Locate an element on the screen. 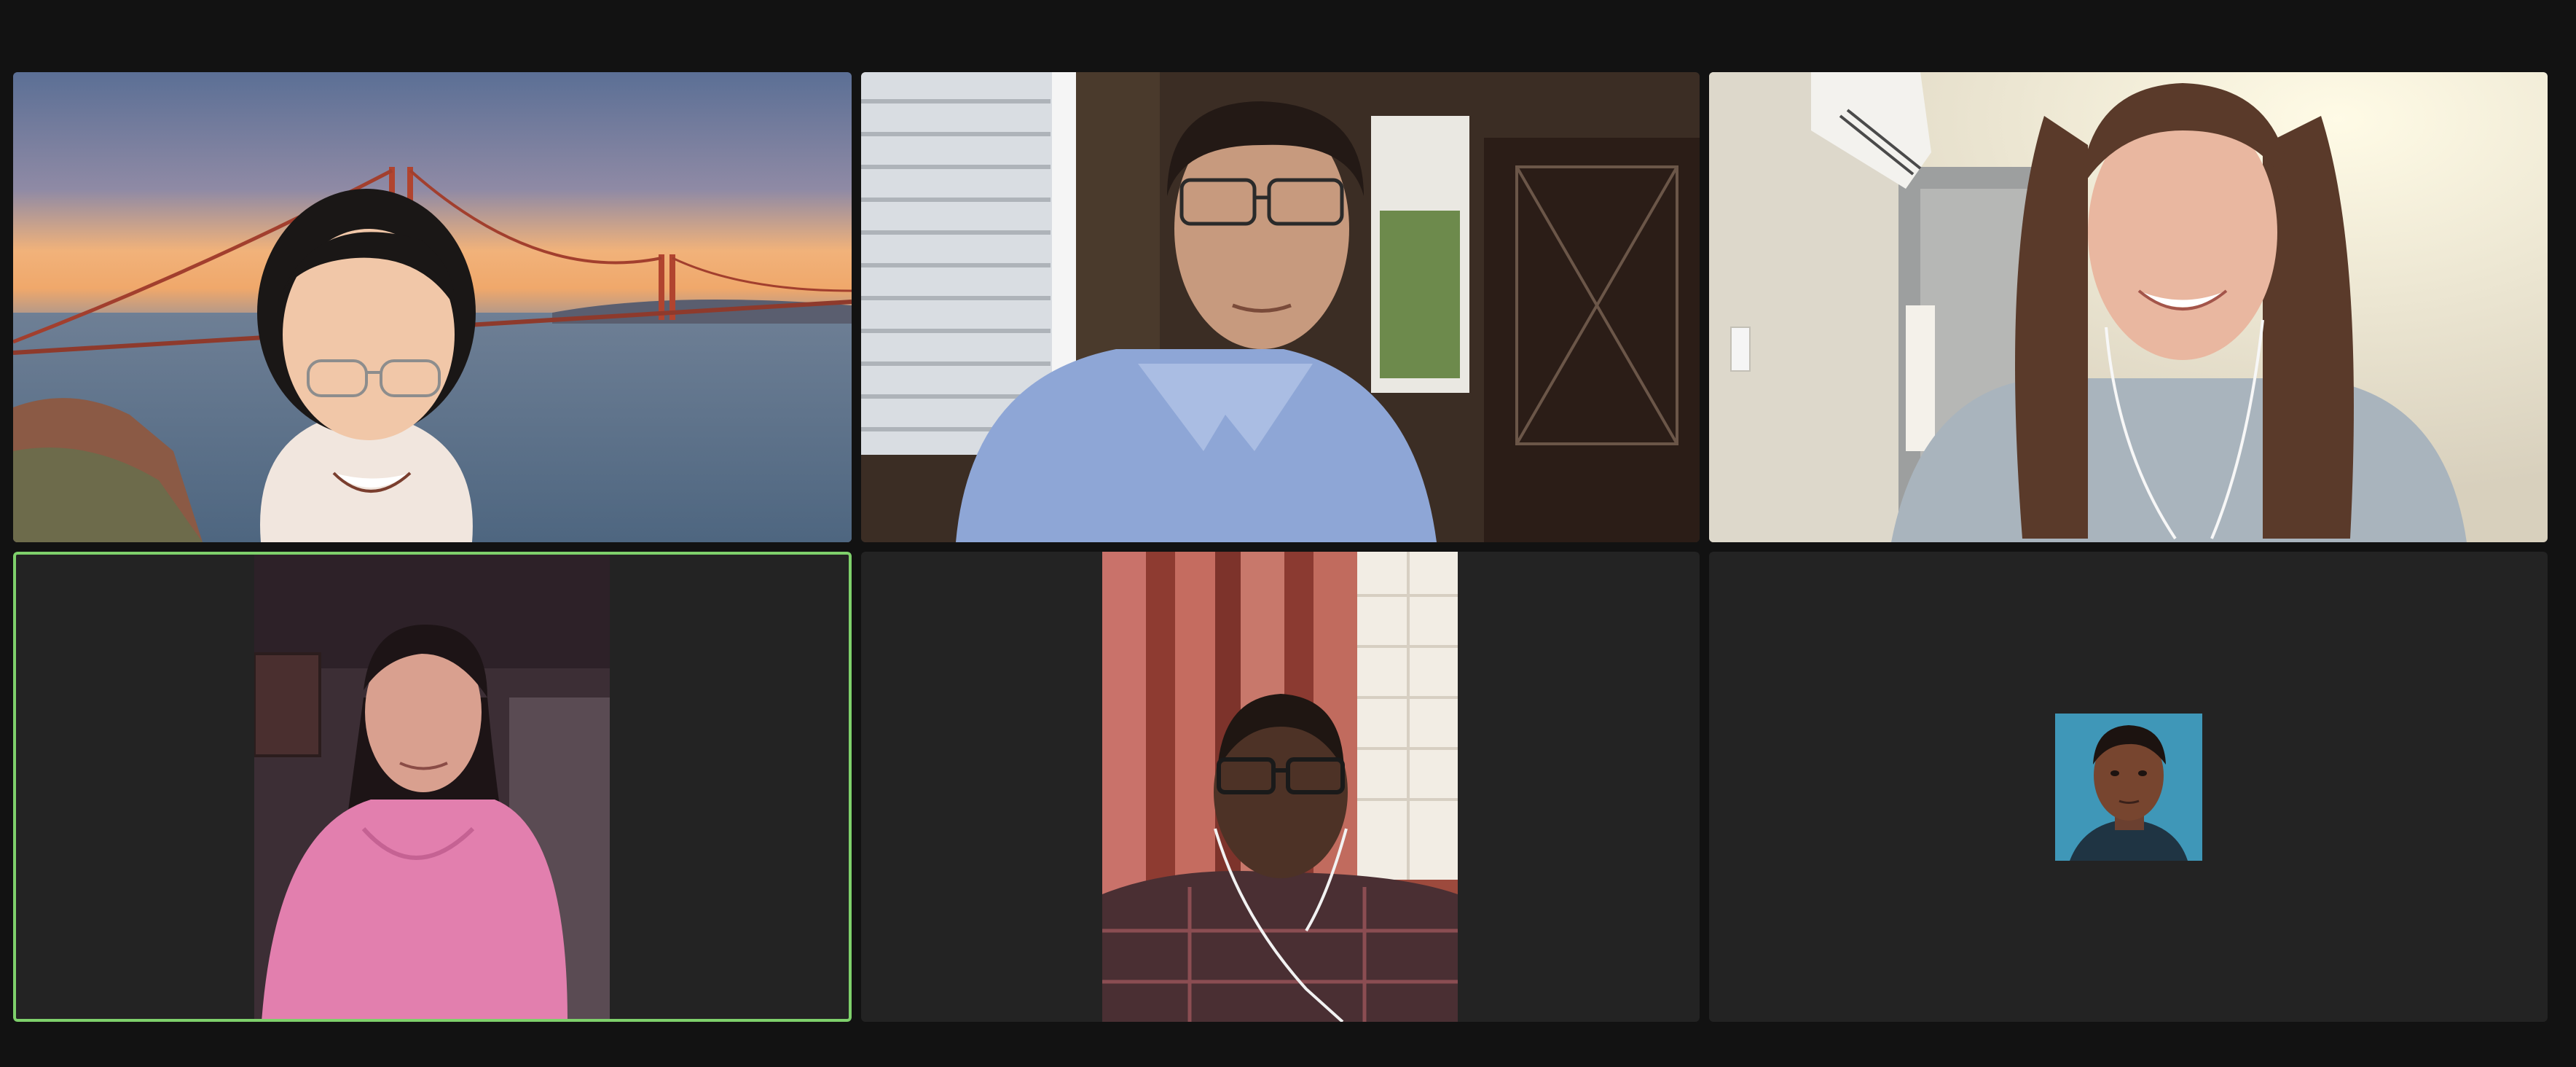 This screenshot has width=2576, height=1067. participant-avatar is located at coordinates (2128, 787).